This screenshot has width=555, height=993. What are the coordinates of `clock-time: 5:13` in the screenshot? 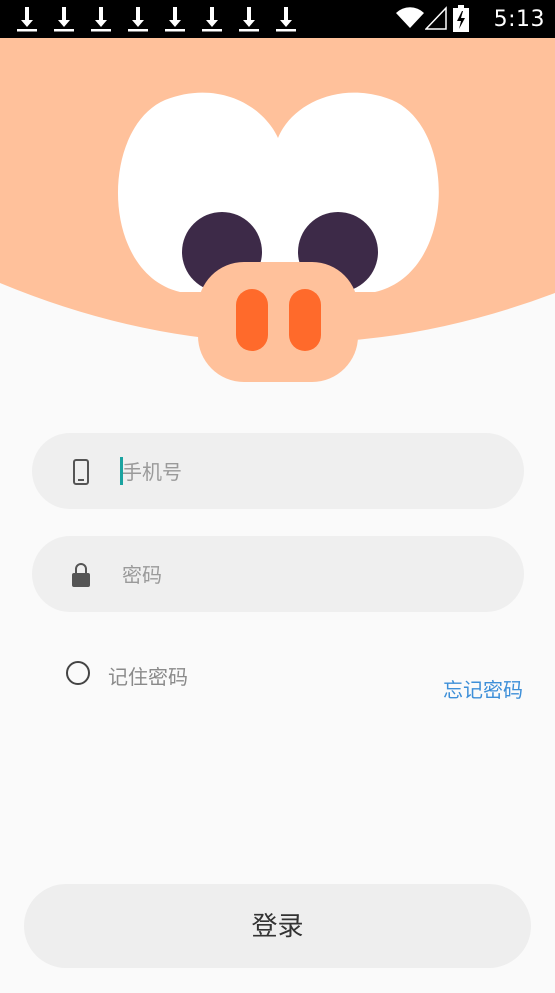 It's located at (519, 19).